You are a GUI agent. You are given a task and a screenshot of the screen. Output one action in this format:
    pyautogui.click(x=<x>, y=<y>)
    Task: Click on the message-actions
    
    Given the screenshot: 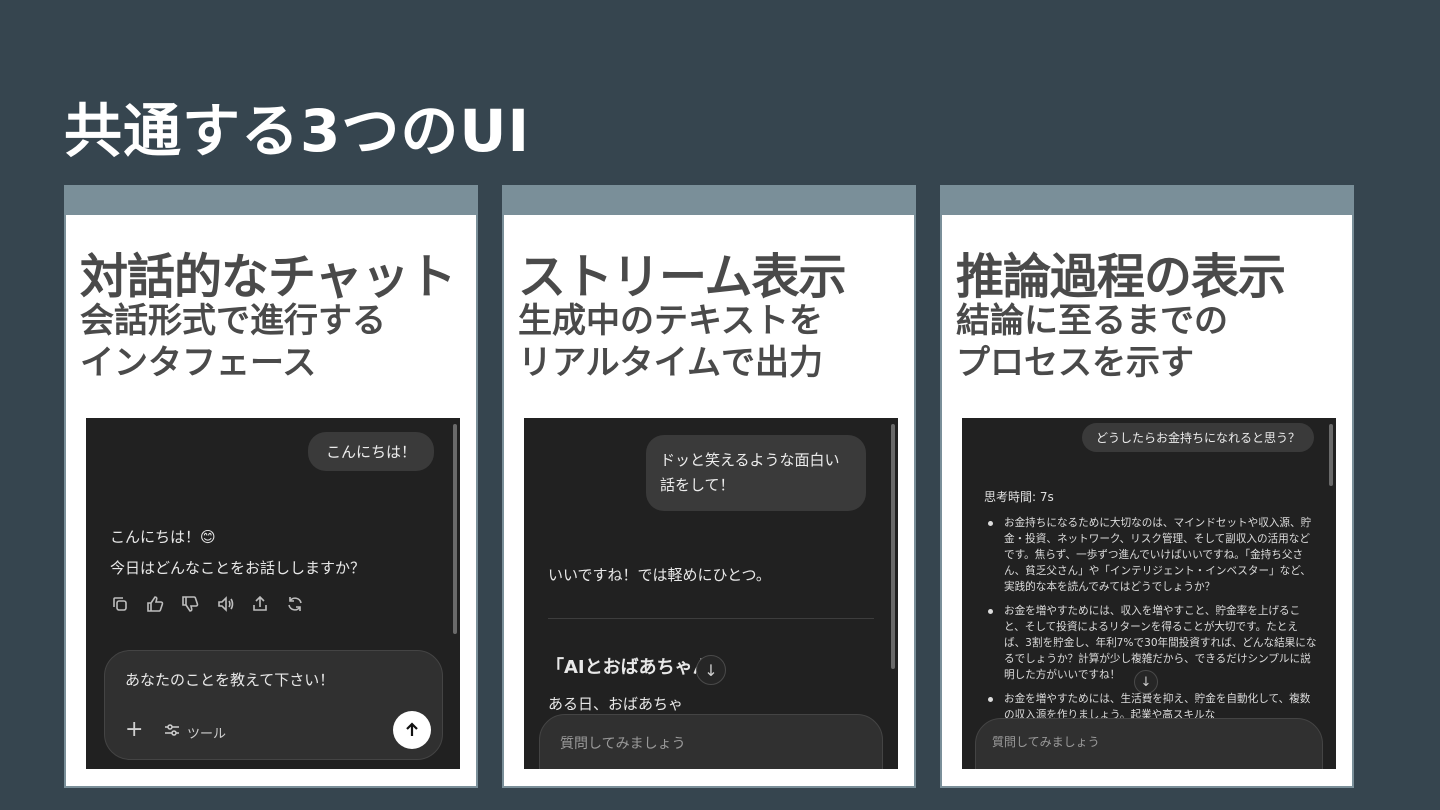 What is the action you would take?
    pyautogui.click(x=207, y=604)
    